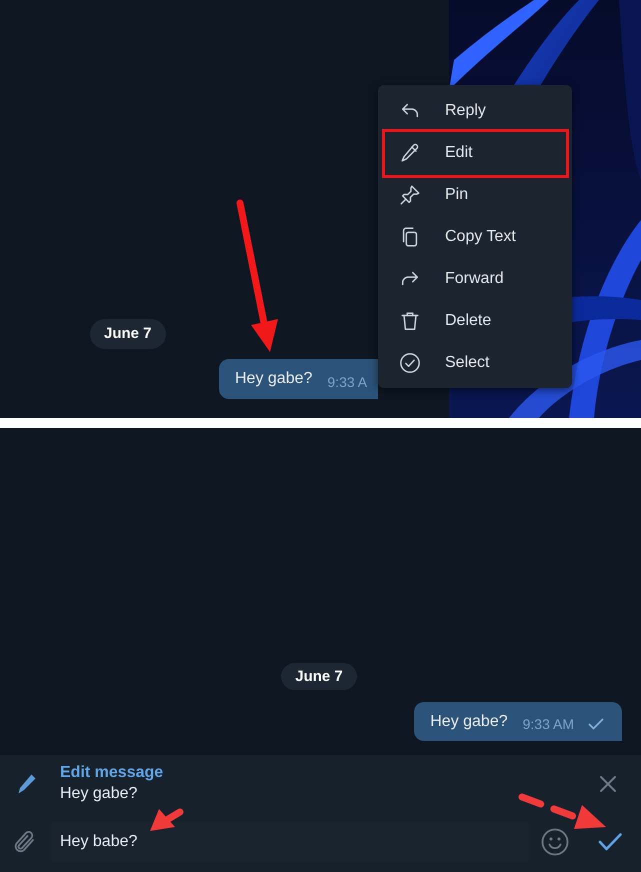 The height and width of the screenshot is (872, 641). Describe the element at coordinates (548, 723) in the screenshot. I see `message-time: 9:33 AM` at that location.